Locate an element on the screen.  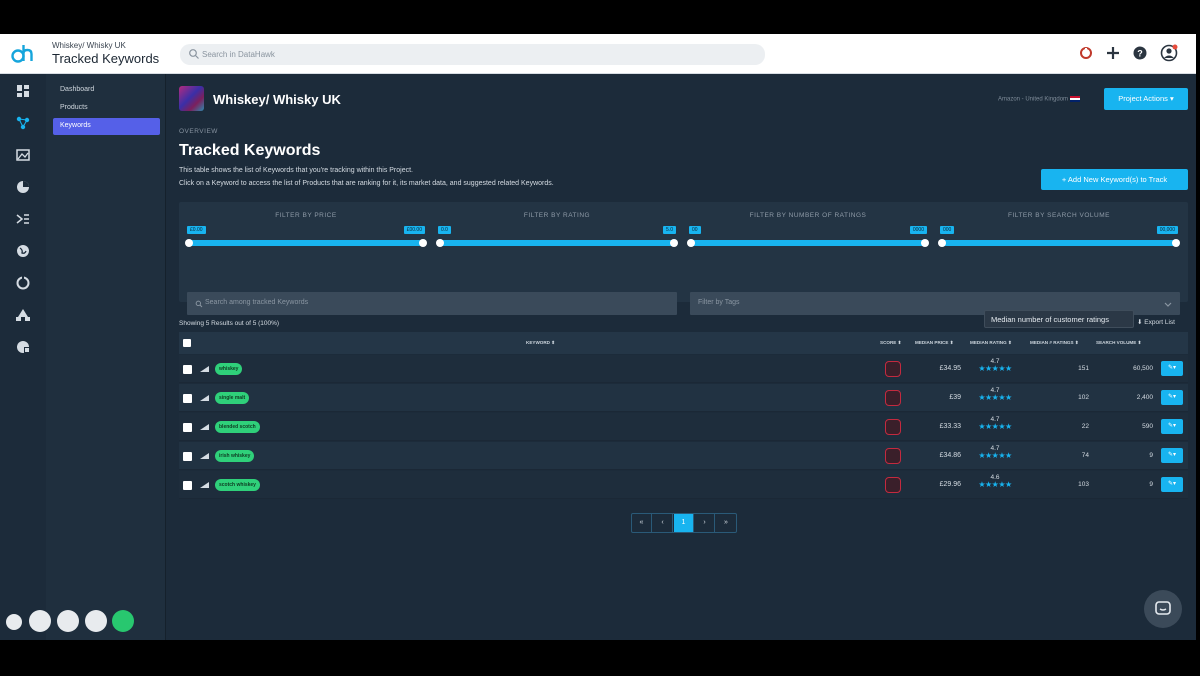
recorder-done-button is located at coordinates (123, 621).